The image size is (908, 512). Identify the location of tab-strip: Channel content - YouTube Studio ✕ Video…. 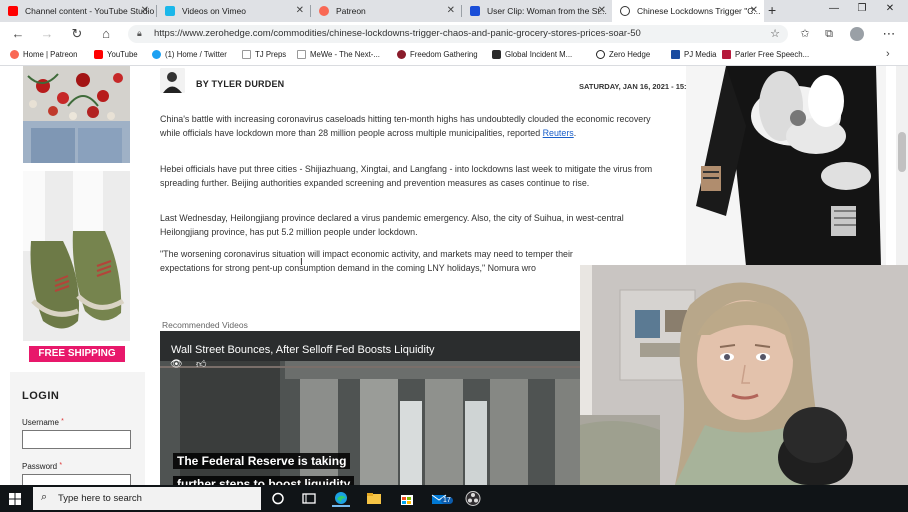
(454, 11).